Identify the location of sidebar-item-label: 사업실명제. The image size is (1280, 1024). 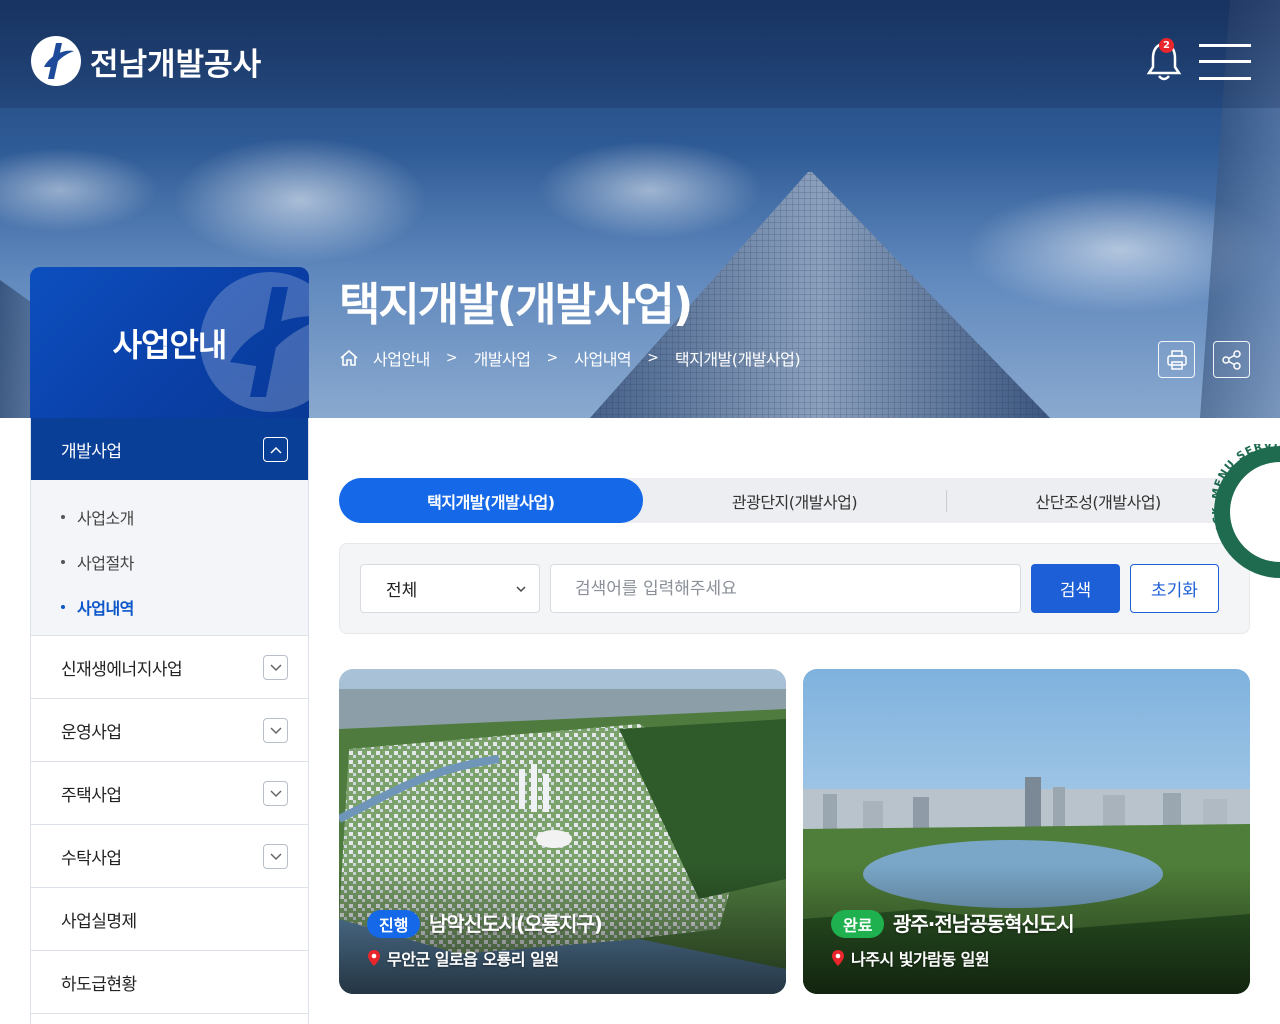
(99, 921).